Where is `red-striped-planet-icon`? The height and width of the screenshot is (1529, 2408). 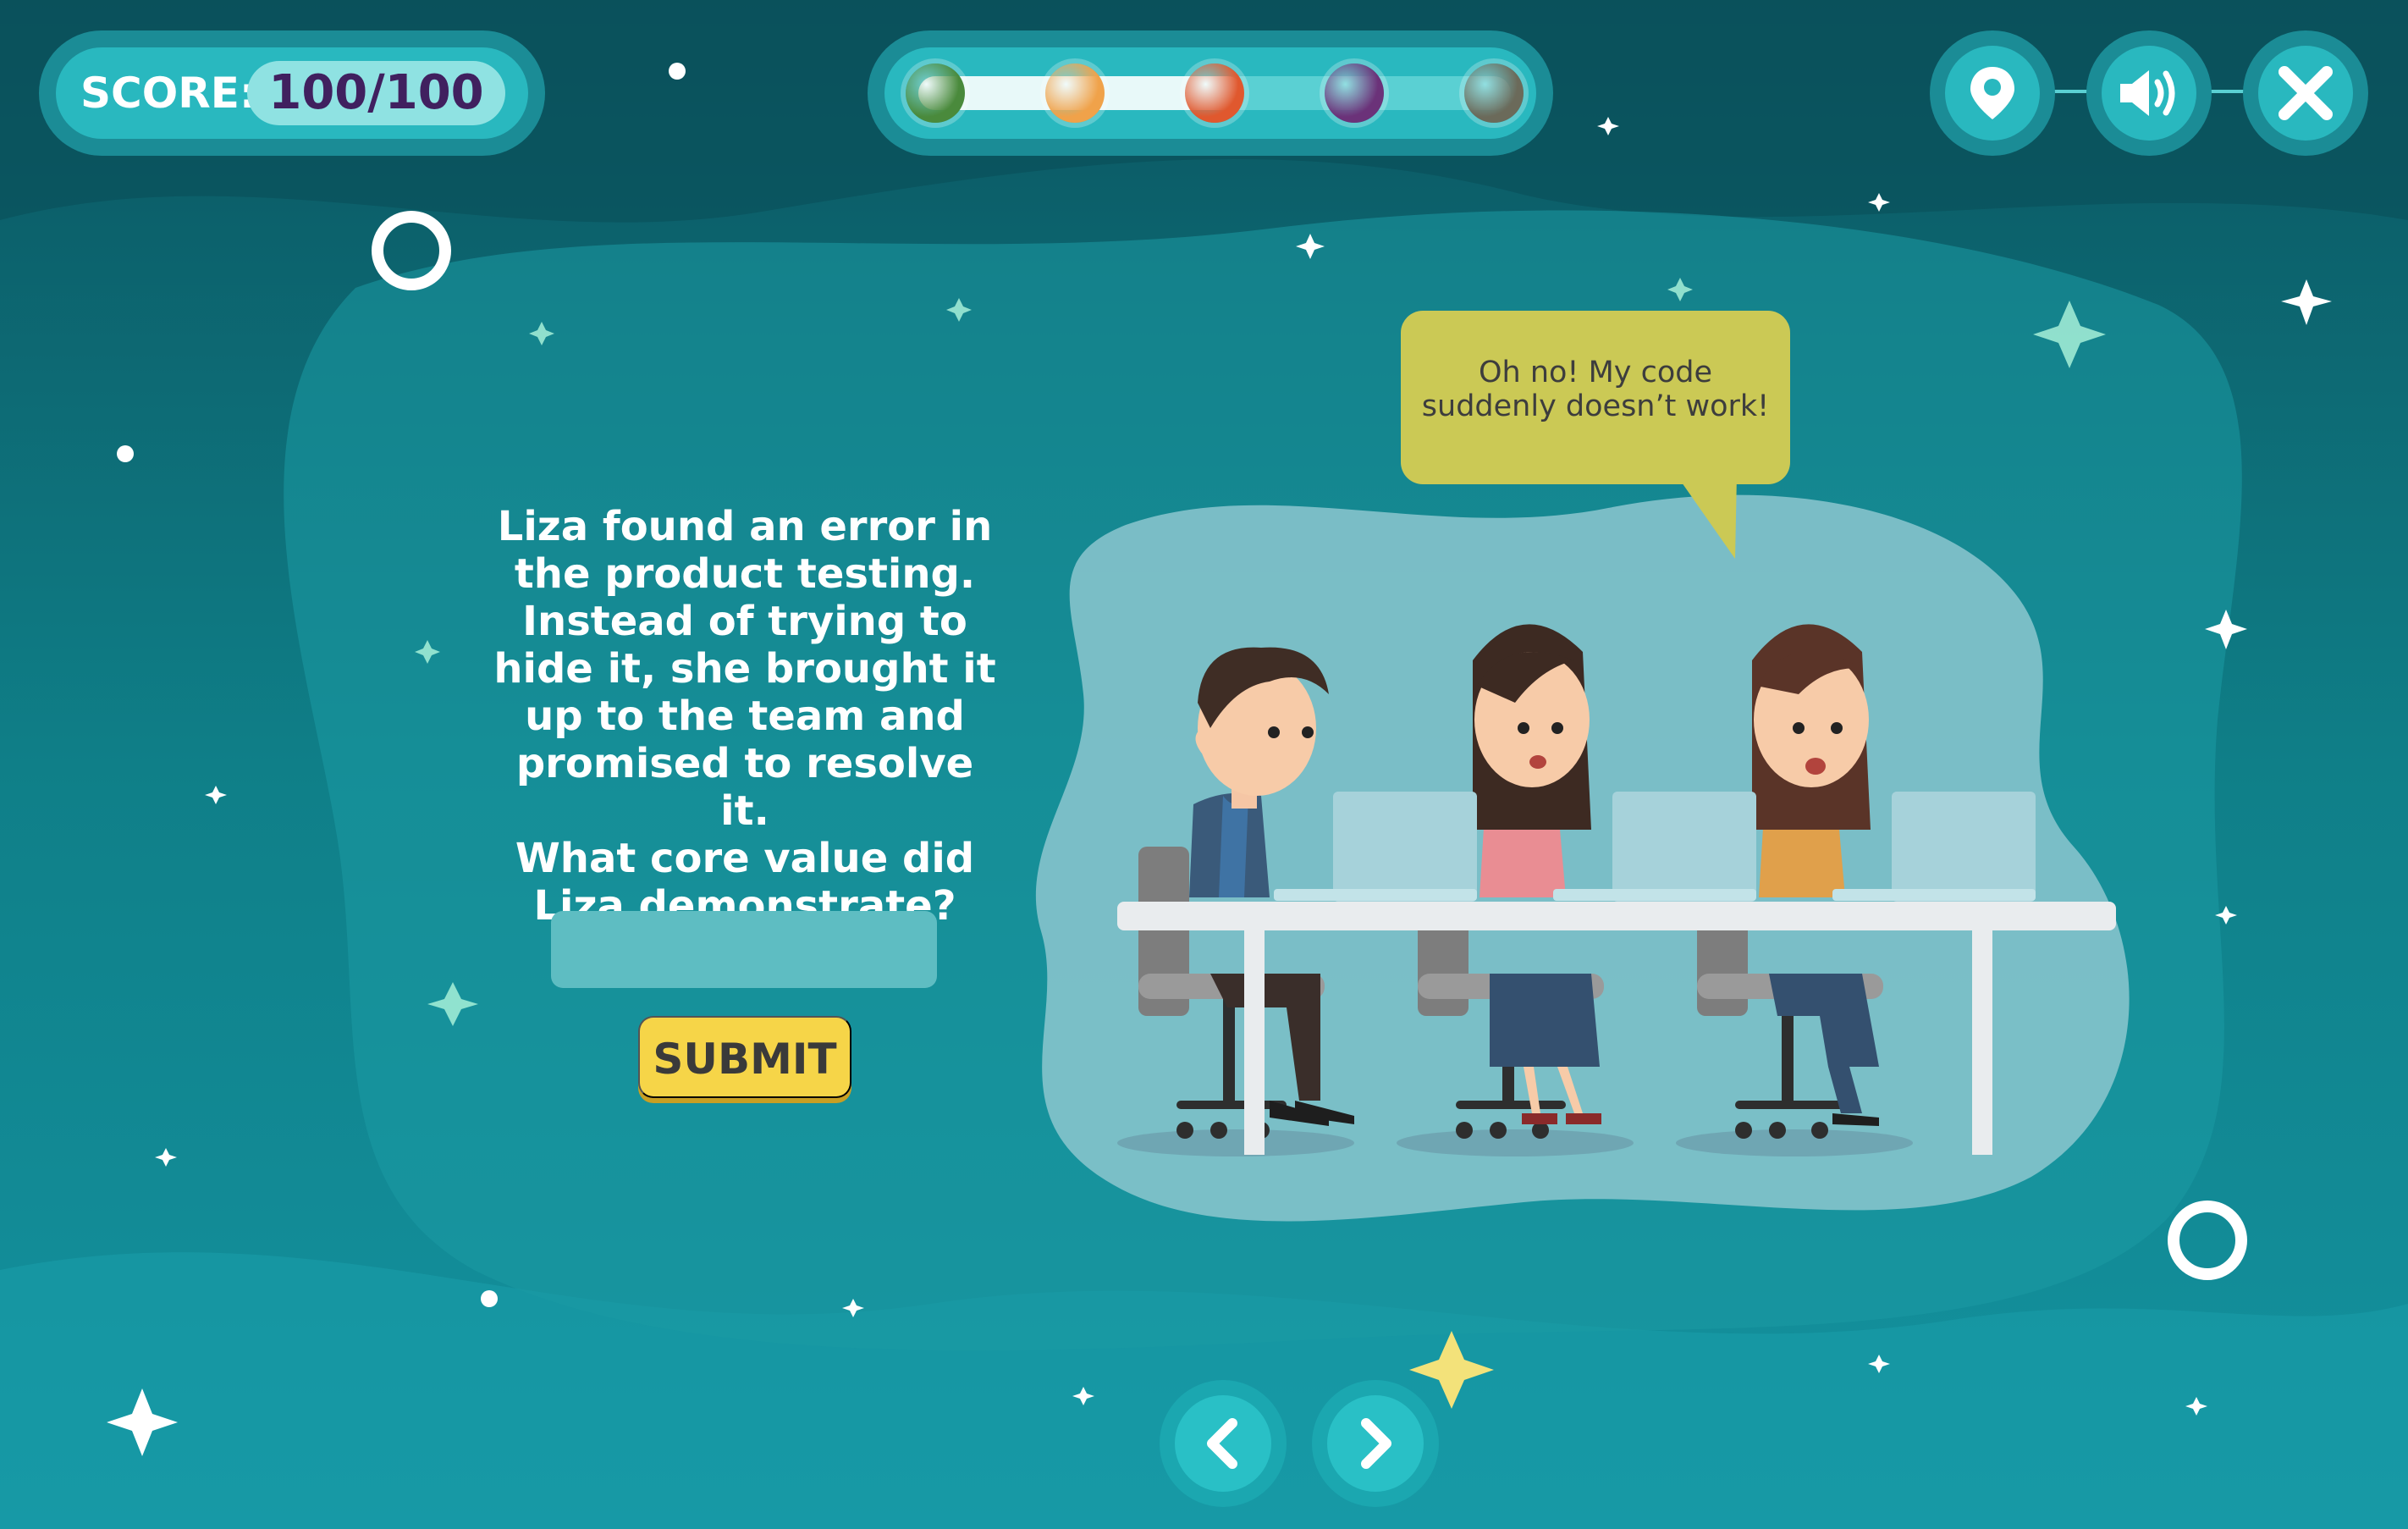 red-striped-planet-icon is located at coordinates (1214, 93).